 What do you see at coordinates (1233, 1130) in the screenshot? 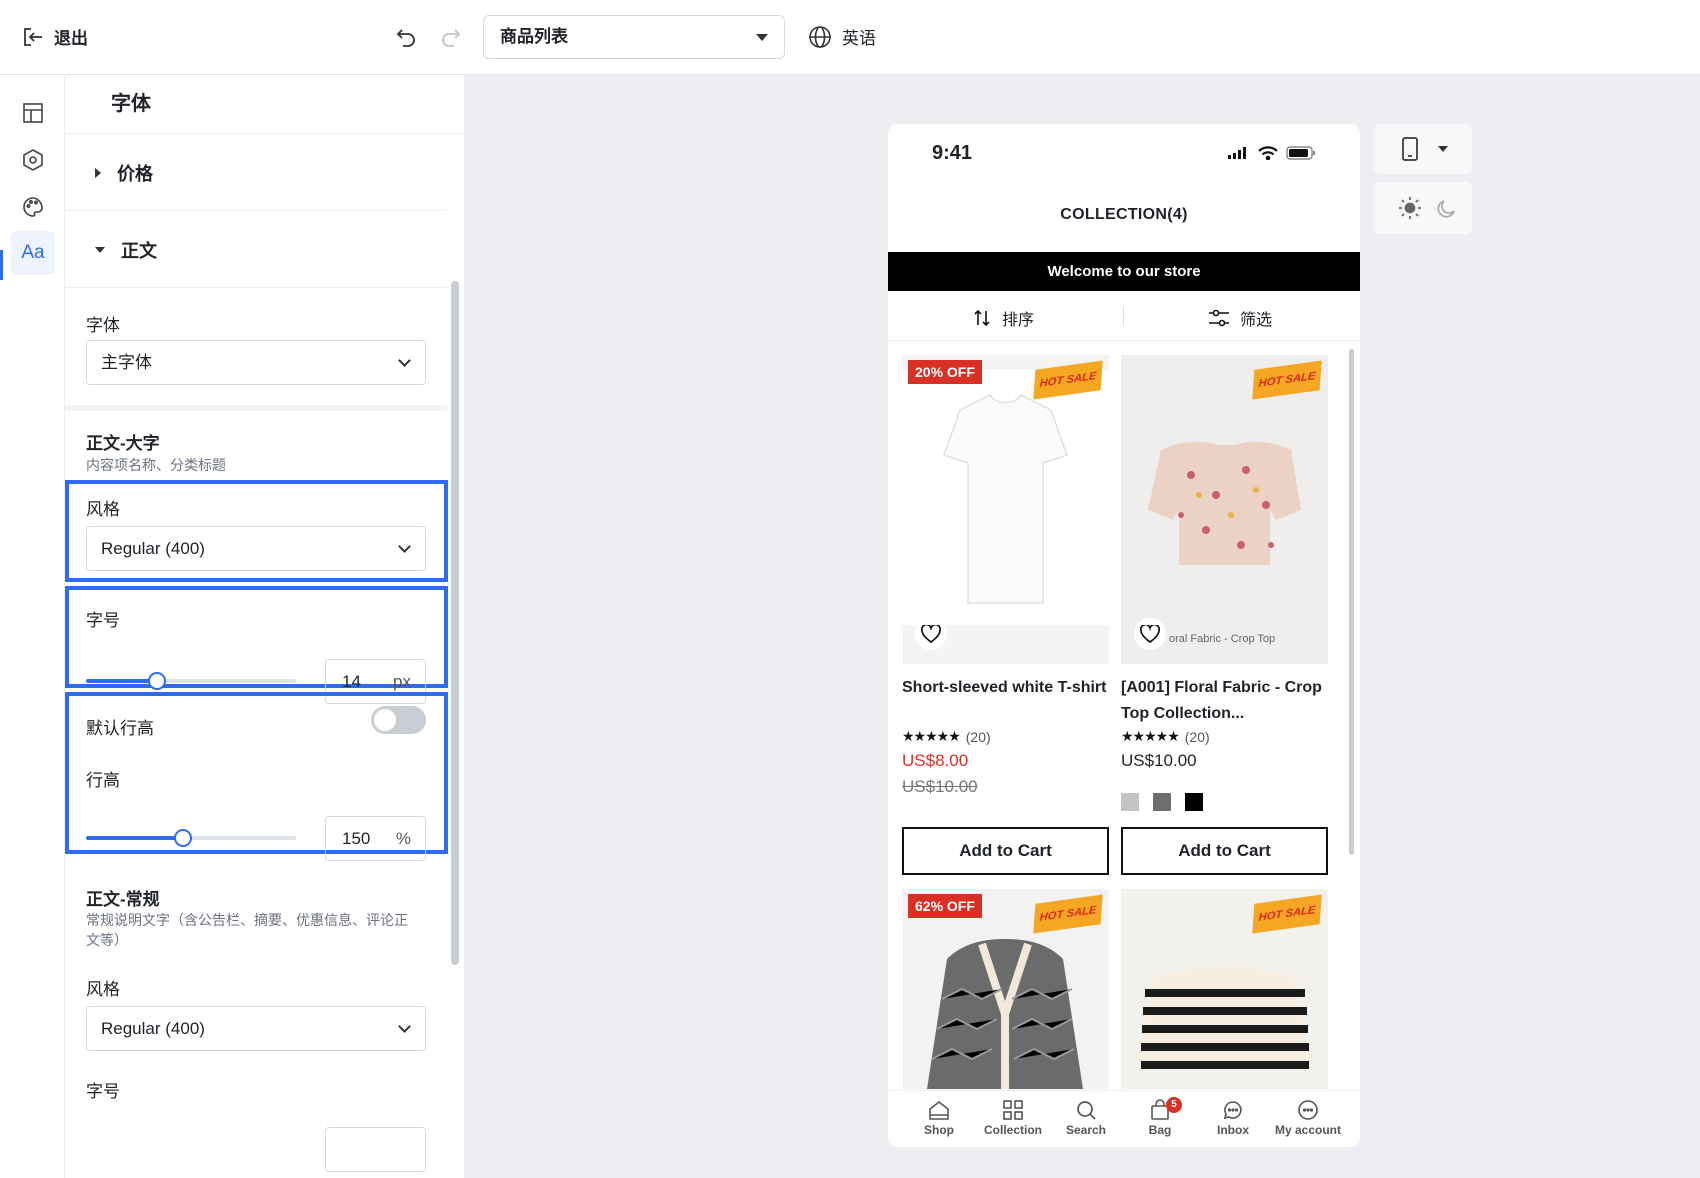
I see `tab-inbox-label: Inbox` at bounding box center [1233, 1130].